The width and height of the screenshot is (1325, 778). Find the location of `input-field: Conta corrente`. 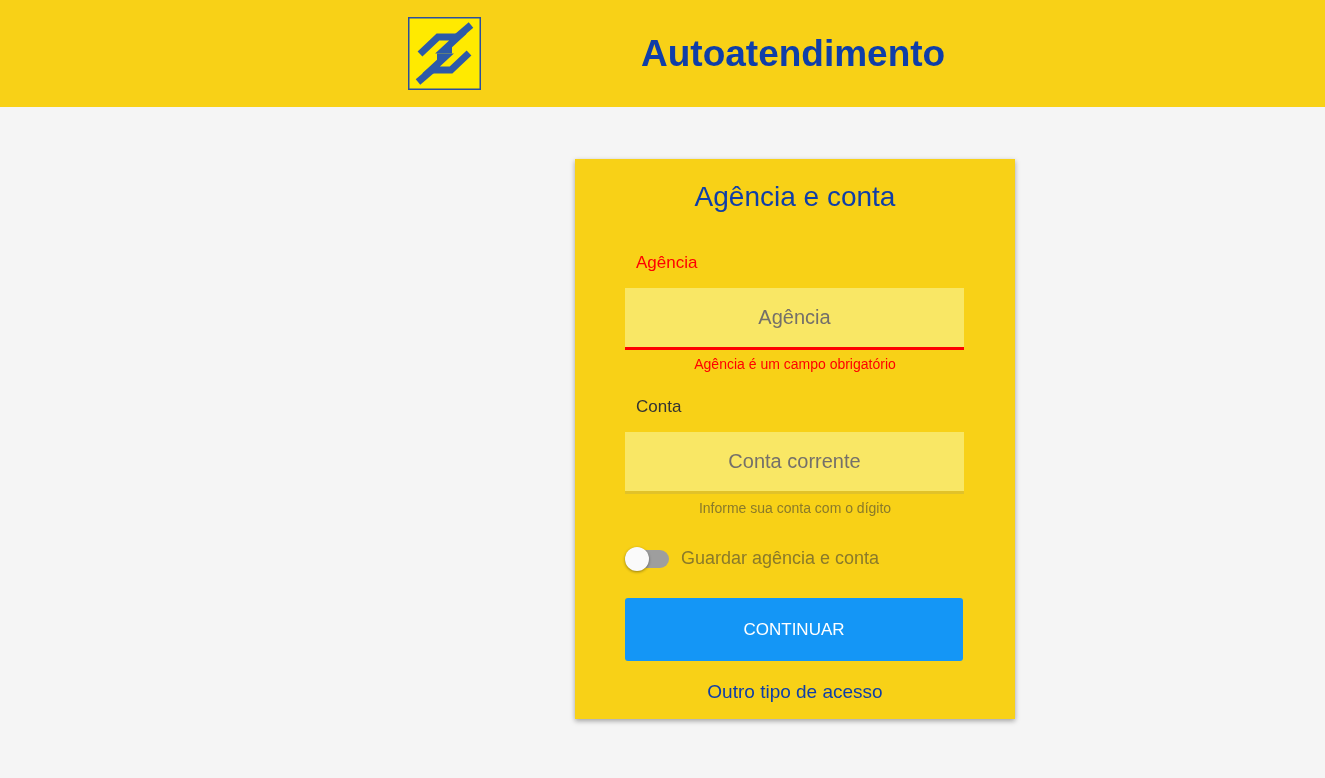

input-field: Conta corrente is located at coordinates (794, 463).